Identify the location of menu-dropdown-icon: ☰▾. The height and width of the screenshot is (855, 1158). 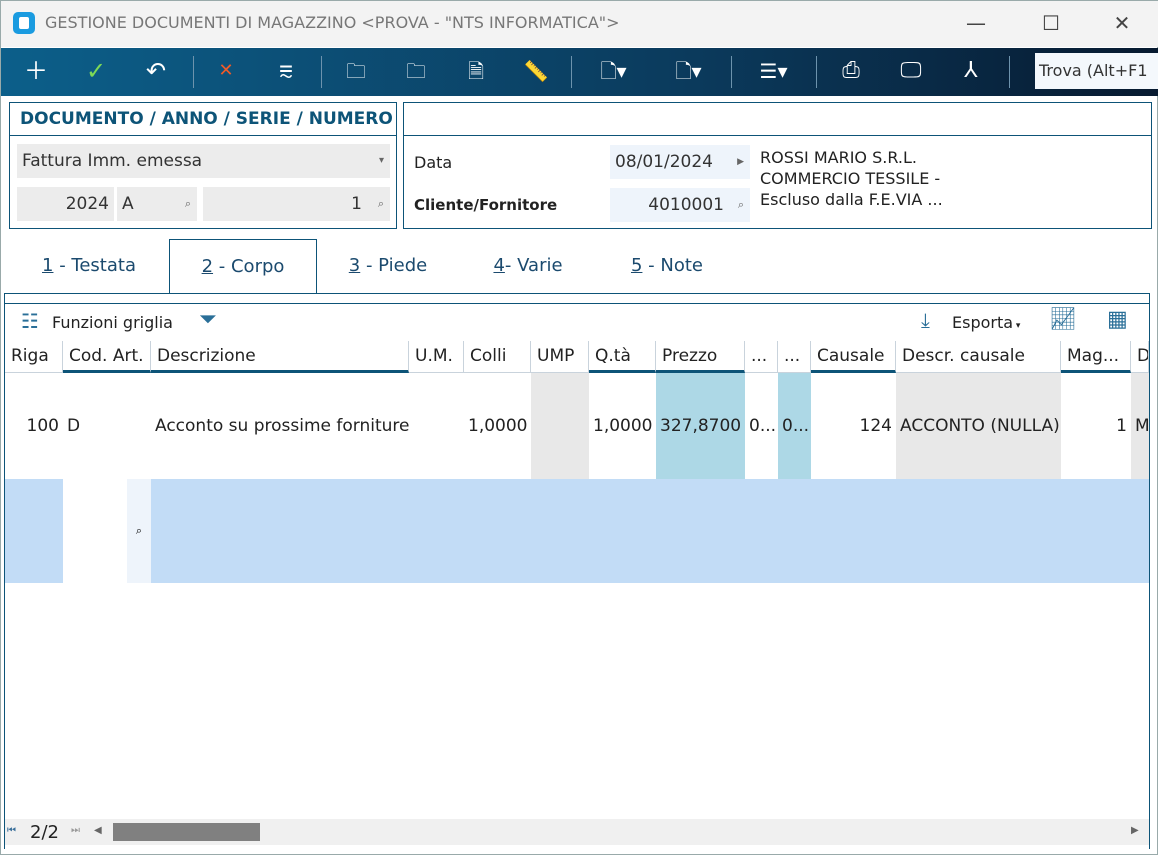
(773, 72).